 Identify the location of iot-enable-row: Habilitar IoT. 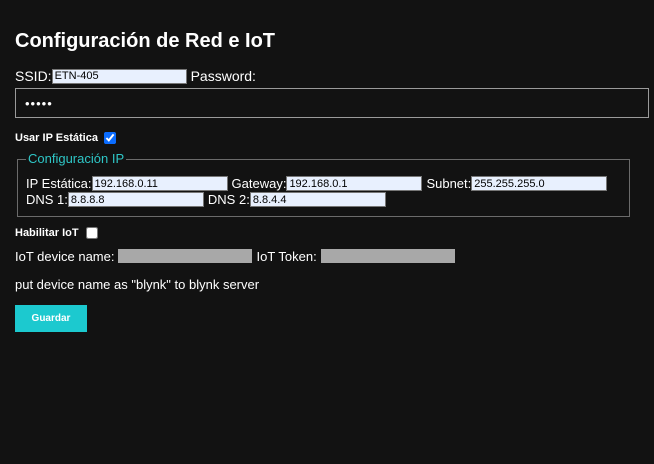
(56, 233).